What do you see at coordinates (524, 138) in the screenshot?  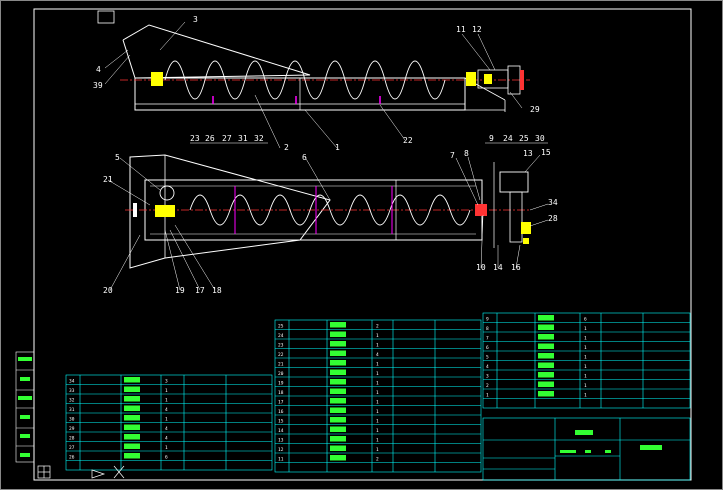 I see `callout-25: 25` at bounding box center [524, 138].